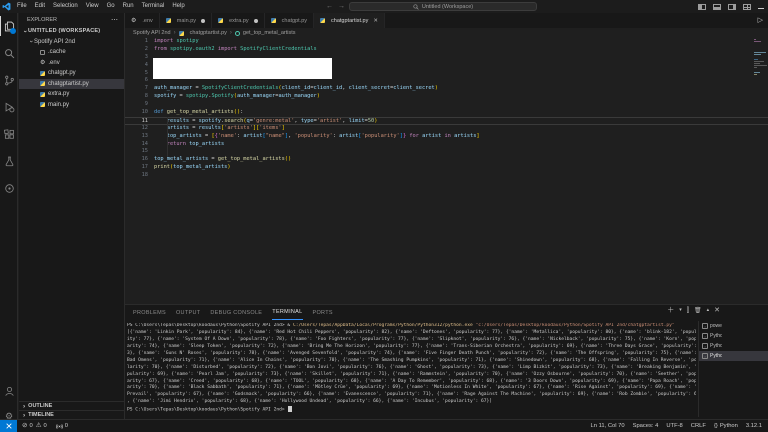 The image size is (768, 432). I want to click on nav-forward-icon: →, so click(341, 6).